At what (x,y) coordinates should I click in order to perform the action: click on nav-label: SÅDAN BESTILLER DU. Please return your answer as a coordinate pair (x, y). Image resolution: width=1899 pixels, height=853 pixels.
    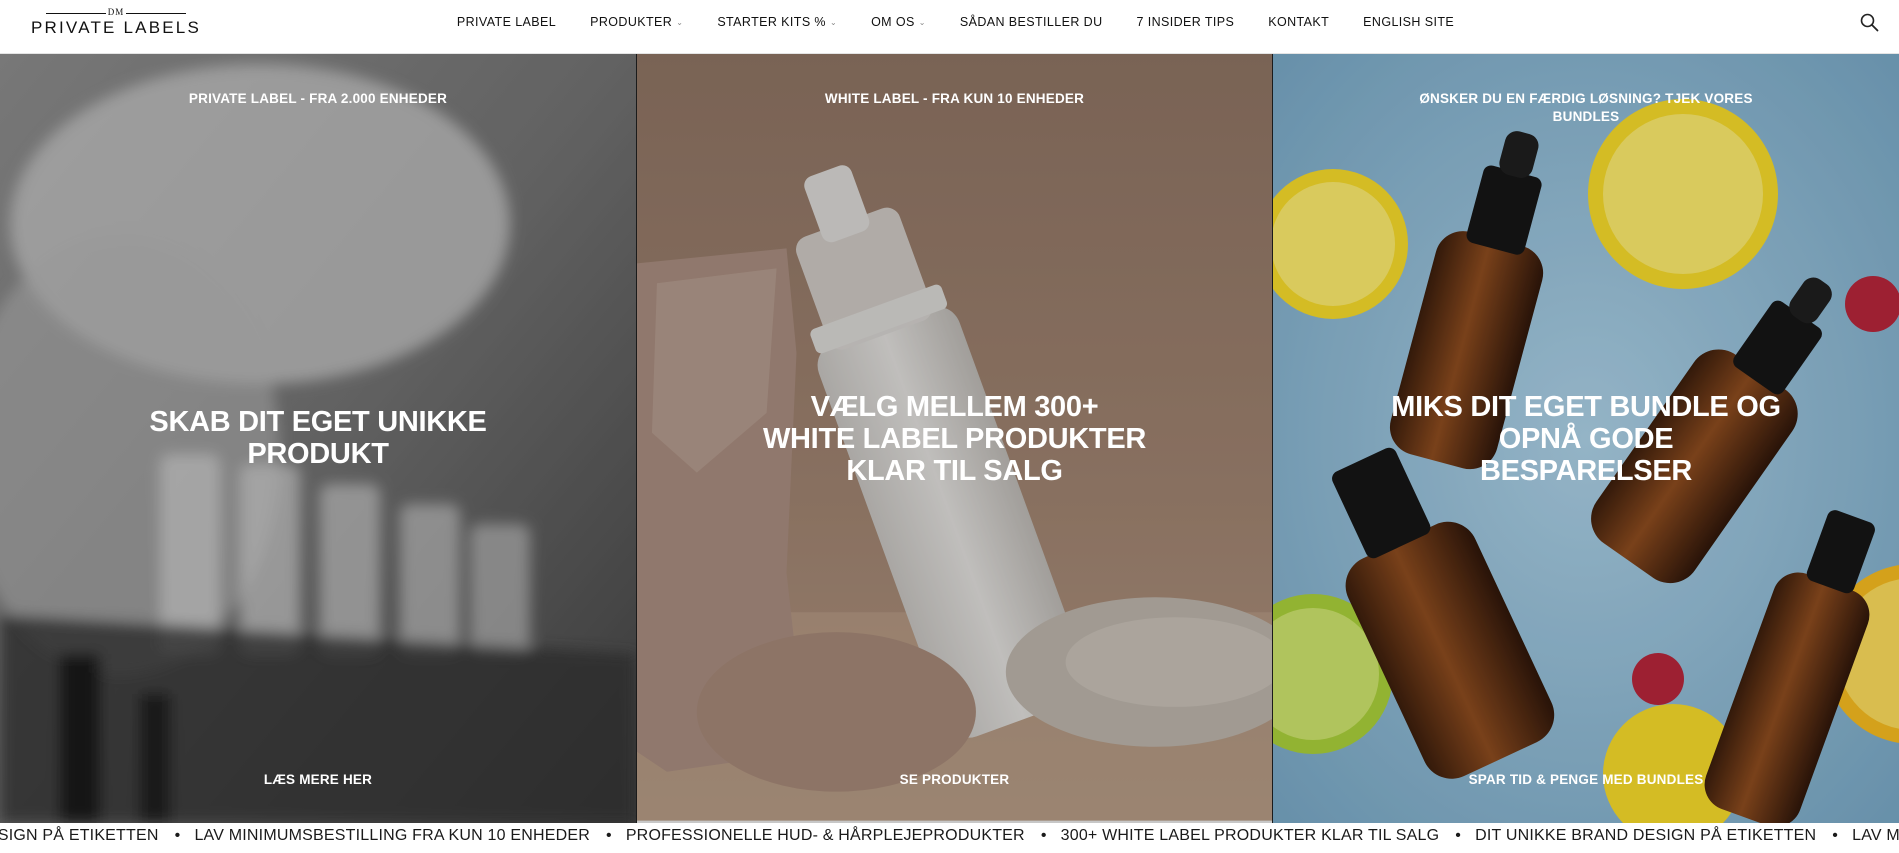
    Looking at the image, I should click on (1031, 22).